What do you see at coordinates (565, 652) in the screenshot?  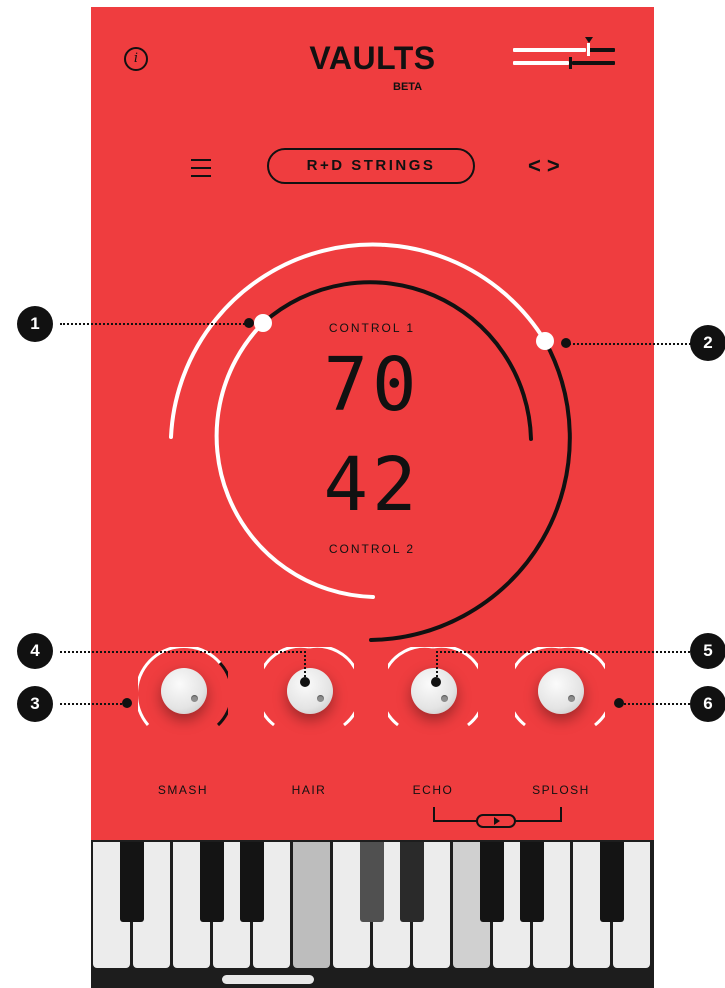 I see `callout-5-leader` at bounding box center [565, 652].